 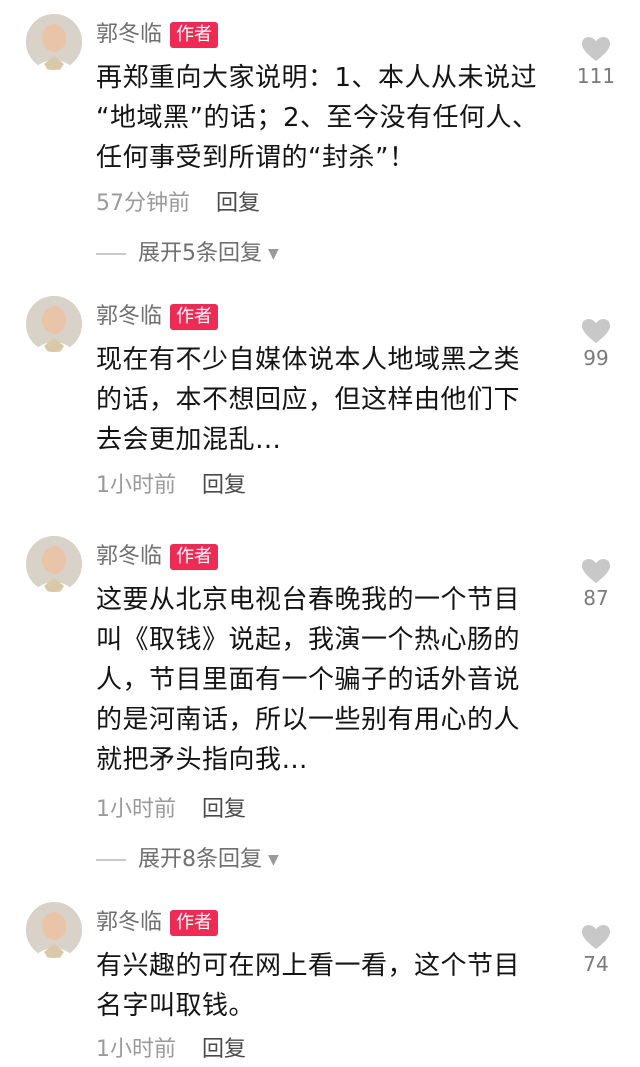 I want to click on like-button: 111, so click(x=596, y=62).